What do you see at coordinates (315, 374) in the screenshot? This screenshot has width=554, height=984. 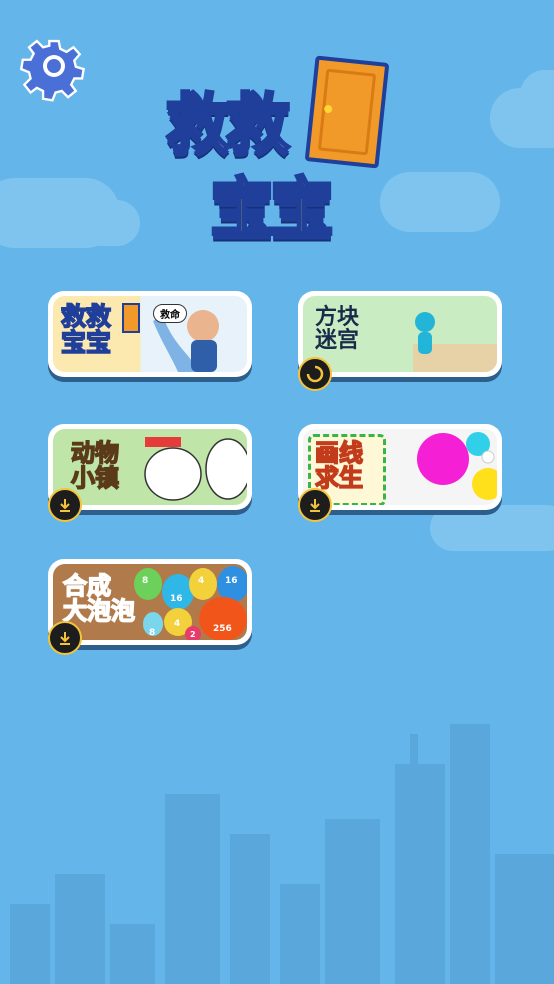 I see `loading-icon` at bounding box center [315, 374].